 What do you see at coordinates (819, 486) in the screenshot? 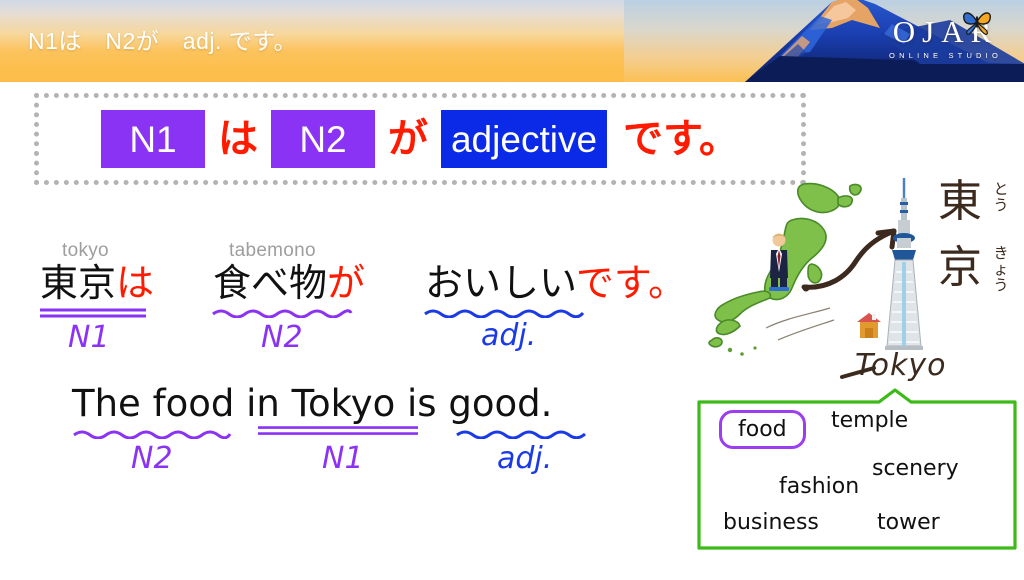
I see `vocab-word-fashion: fashion` at bounding box center [819, 486].